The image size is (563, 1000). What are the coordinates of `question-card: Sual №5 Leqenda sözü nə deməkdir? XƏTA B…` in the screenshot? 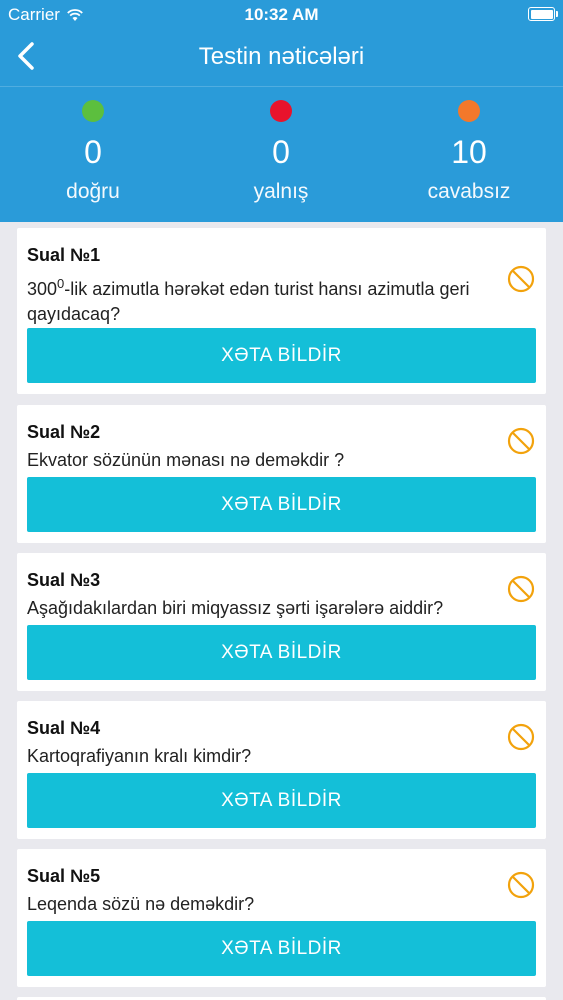 It's located at (281, 918).